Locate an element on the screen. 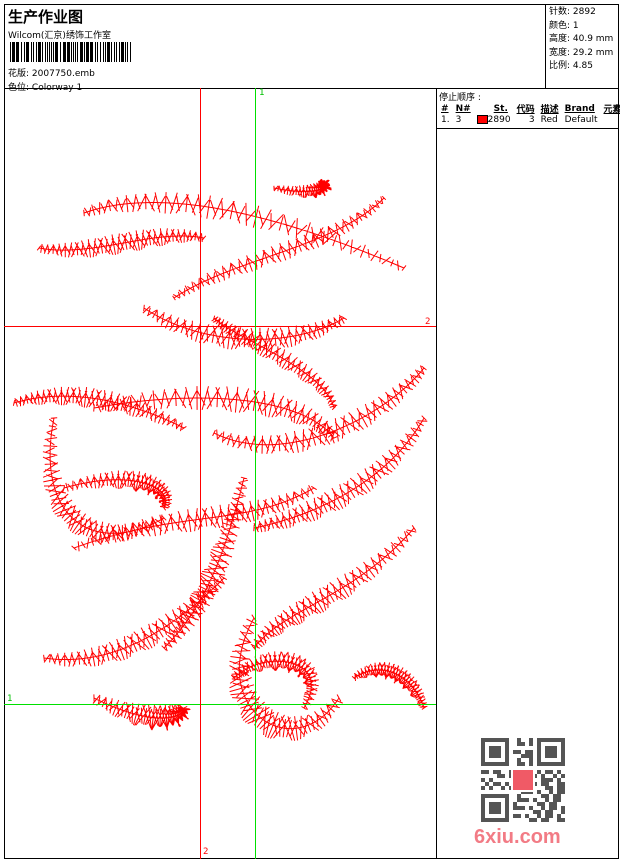 This screenshot has width=620, height=860. stitch-count: 针数: 2892 is located at coordinates (572, 12).